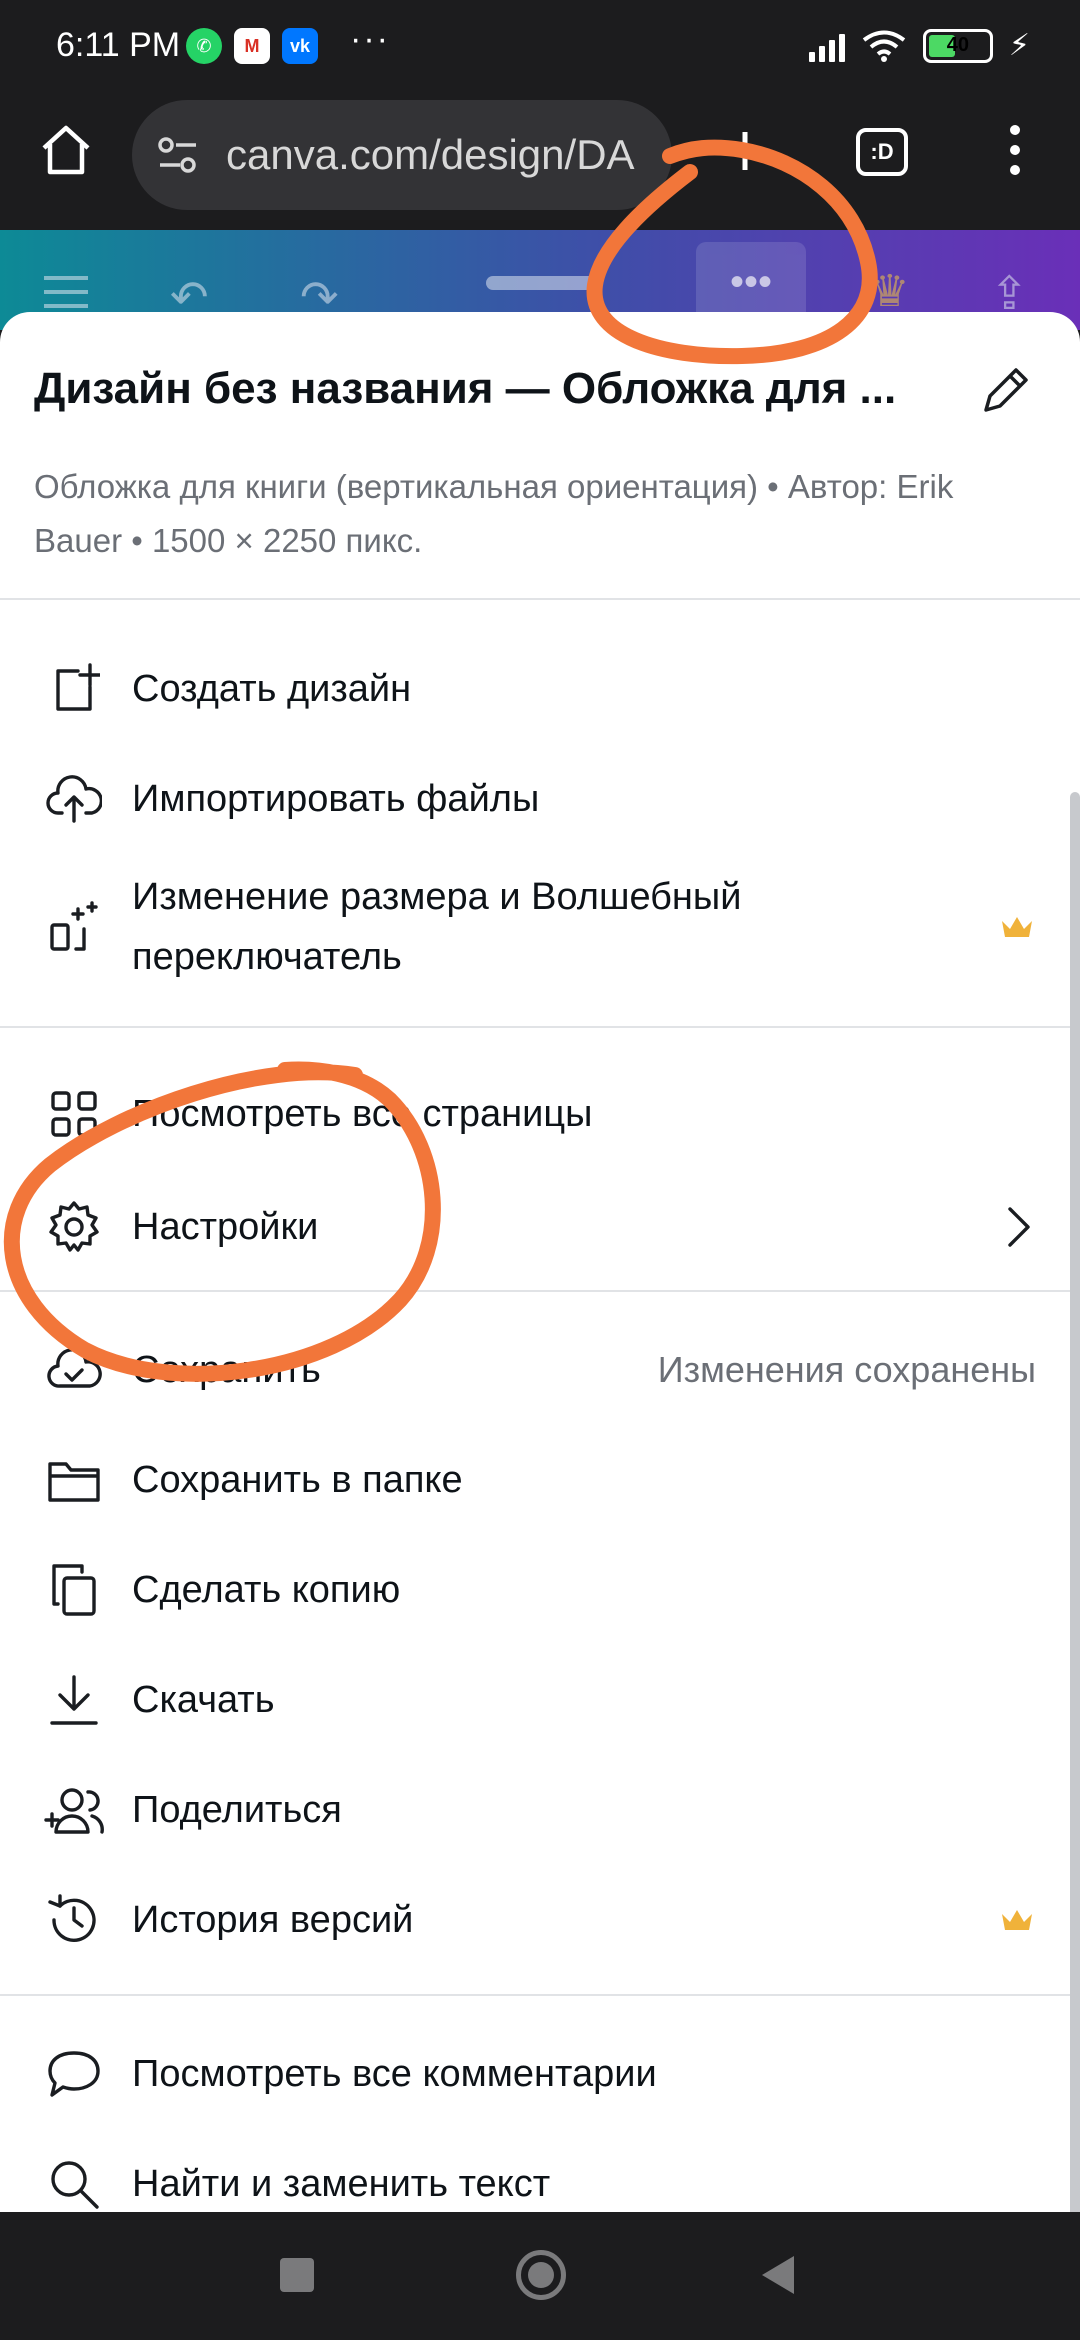 This screenshot has height=2340, width=1080. What do you see at coordinates (778, 2275) in the screenshot?
I see `back-button` at bounding box center [778, 2275].